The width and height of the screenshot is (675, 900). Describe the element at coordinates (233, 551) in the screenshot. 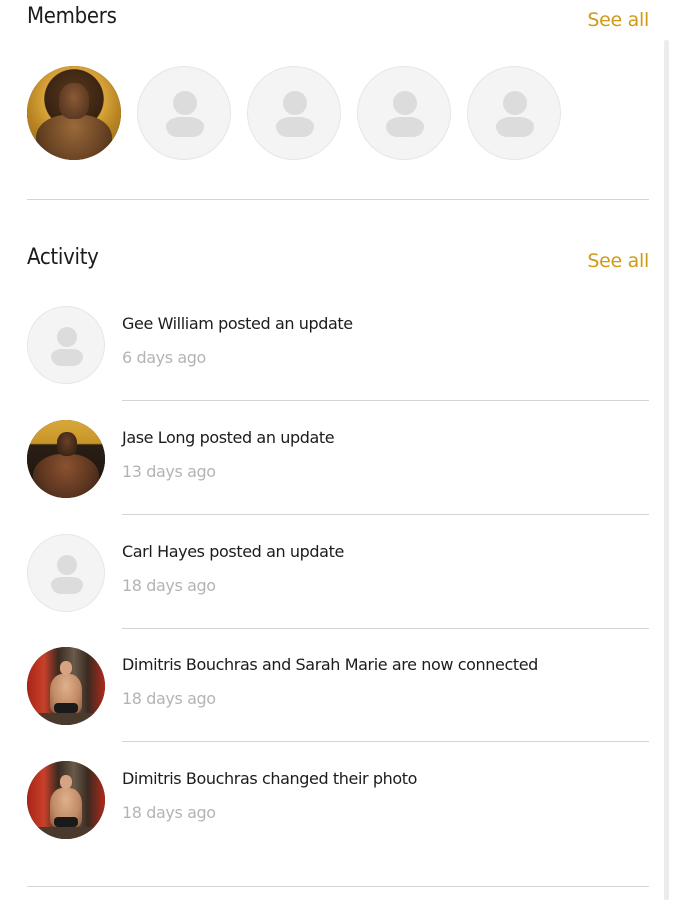

I see `activity-text: Carl Hayes posted an update` at that location.